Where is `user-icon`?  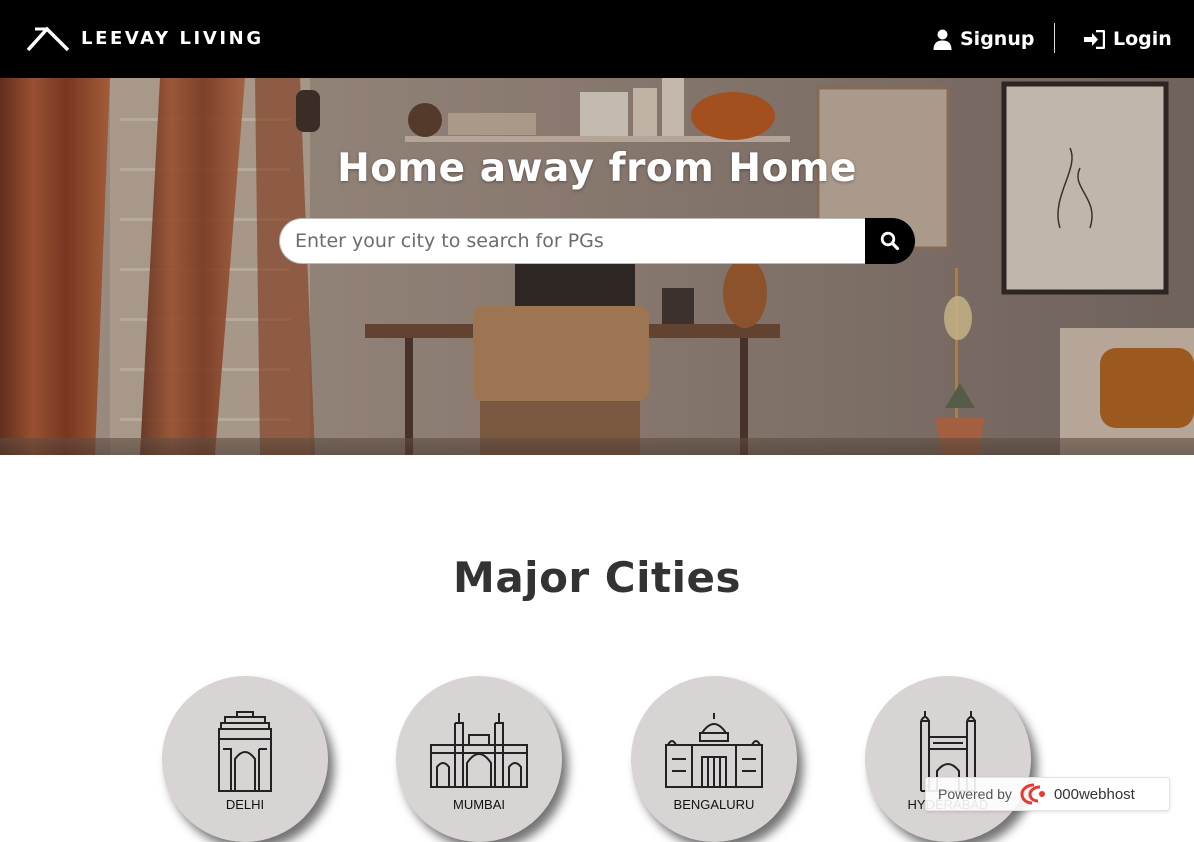 user-icon is located at coordinates (942, 39).